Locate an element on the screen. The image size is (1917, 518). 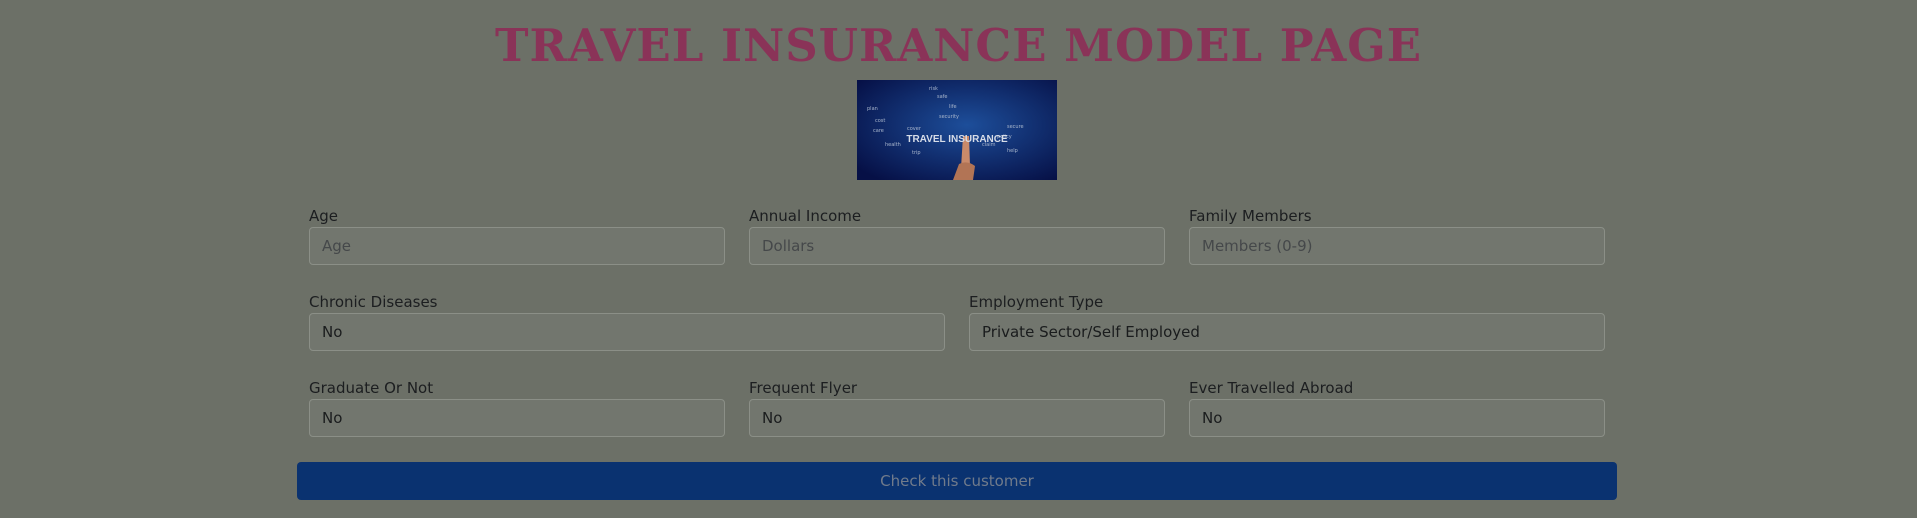
age-field-group: Age is located at coordinates (517, 236).